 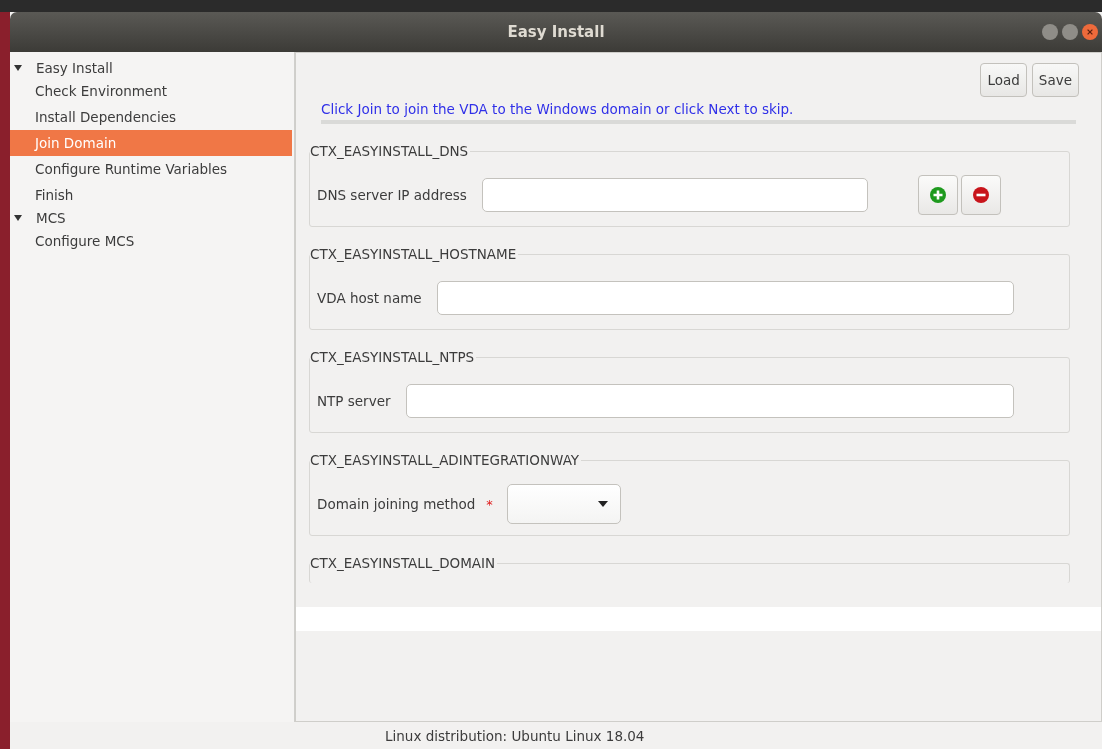 I want to click on tree-node: Easy Install, so click(x=152, y=68).